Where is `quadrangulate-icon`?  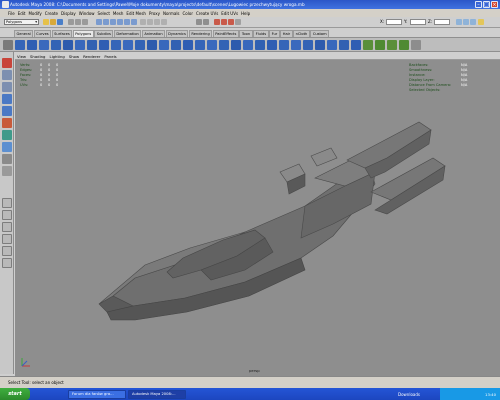
quadrangulate-icon is located at coordinates (356, 45).